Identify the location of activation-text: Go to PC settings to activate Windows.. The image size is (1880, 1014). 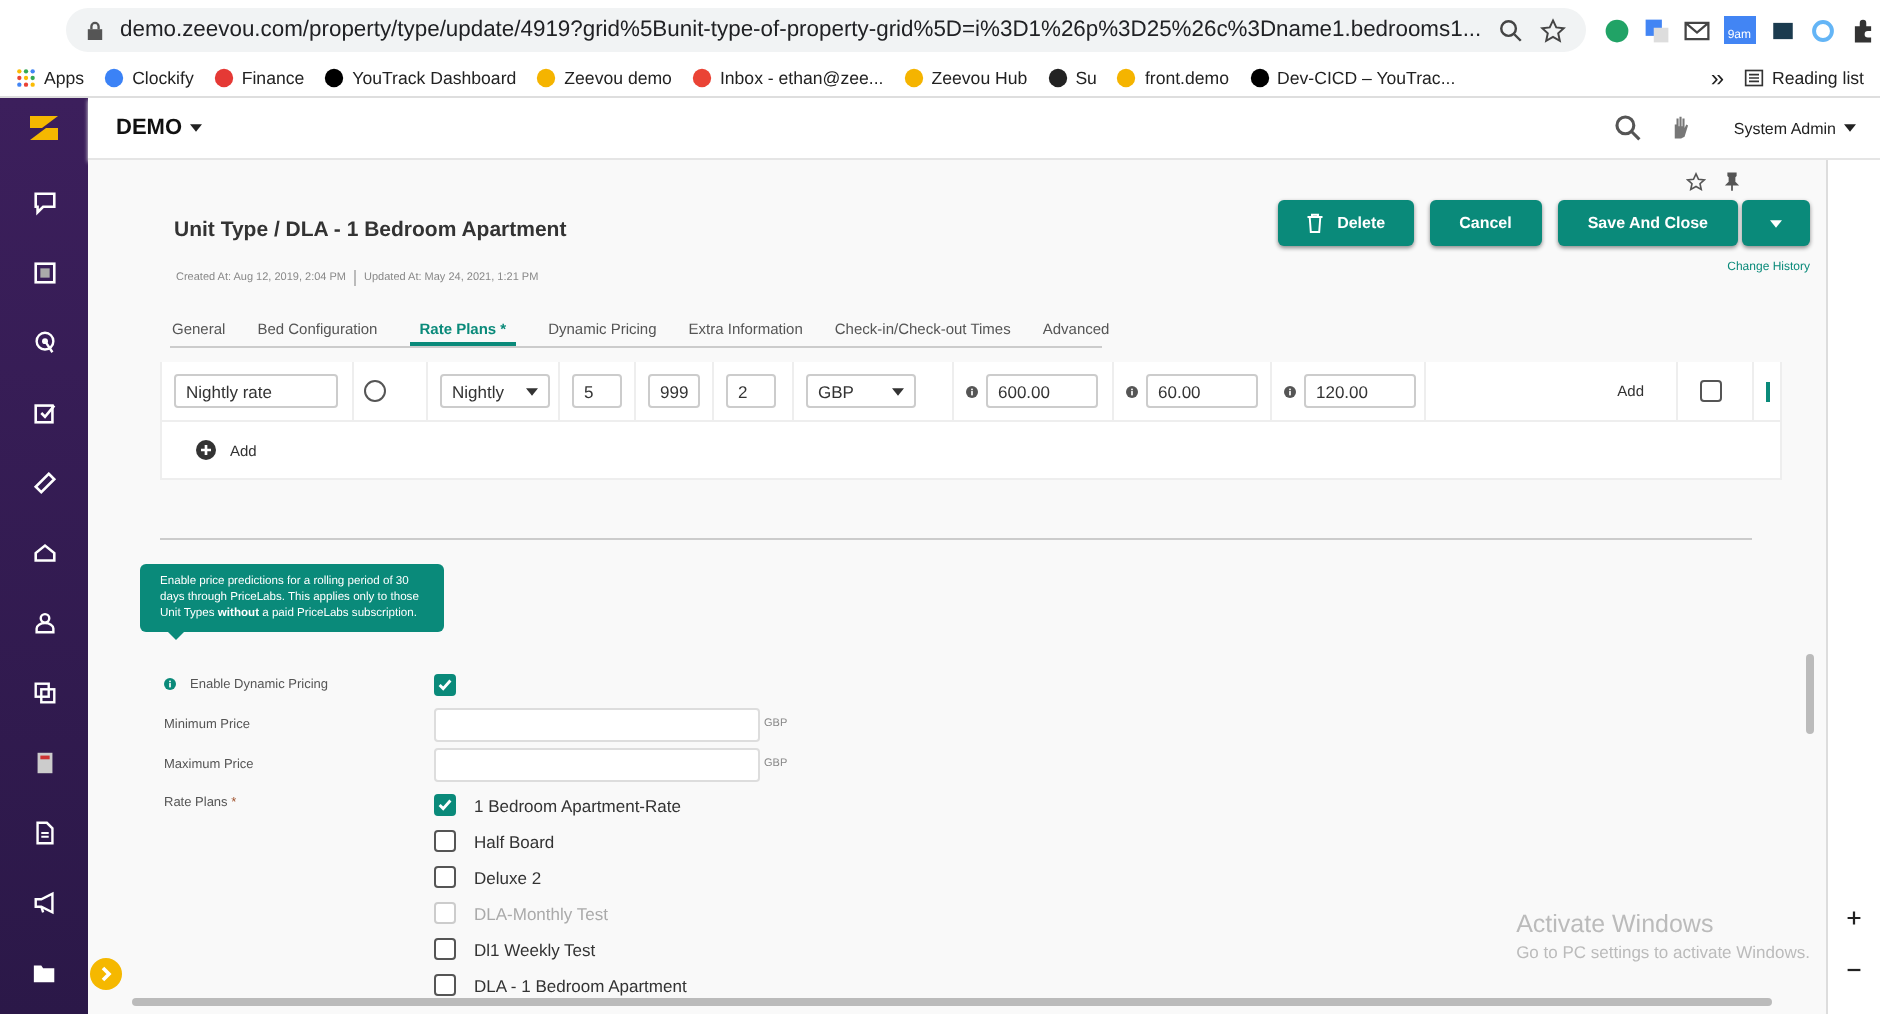
(1663, 952).